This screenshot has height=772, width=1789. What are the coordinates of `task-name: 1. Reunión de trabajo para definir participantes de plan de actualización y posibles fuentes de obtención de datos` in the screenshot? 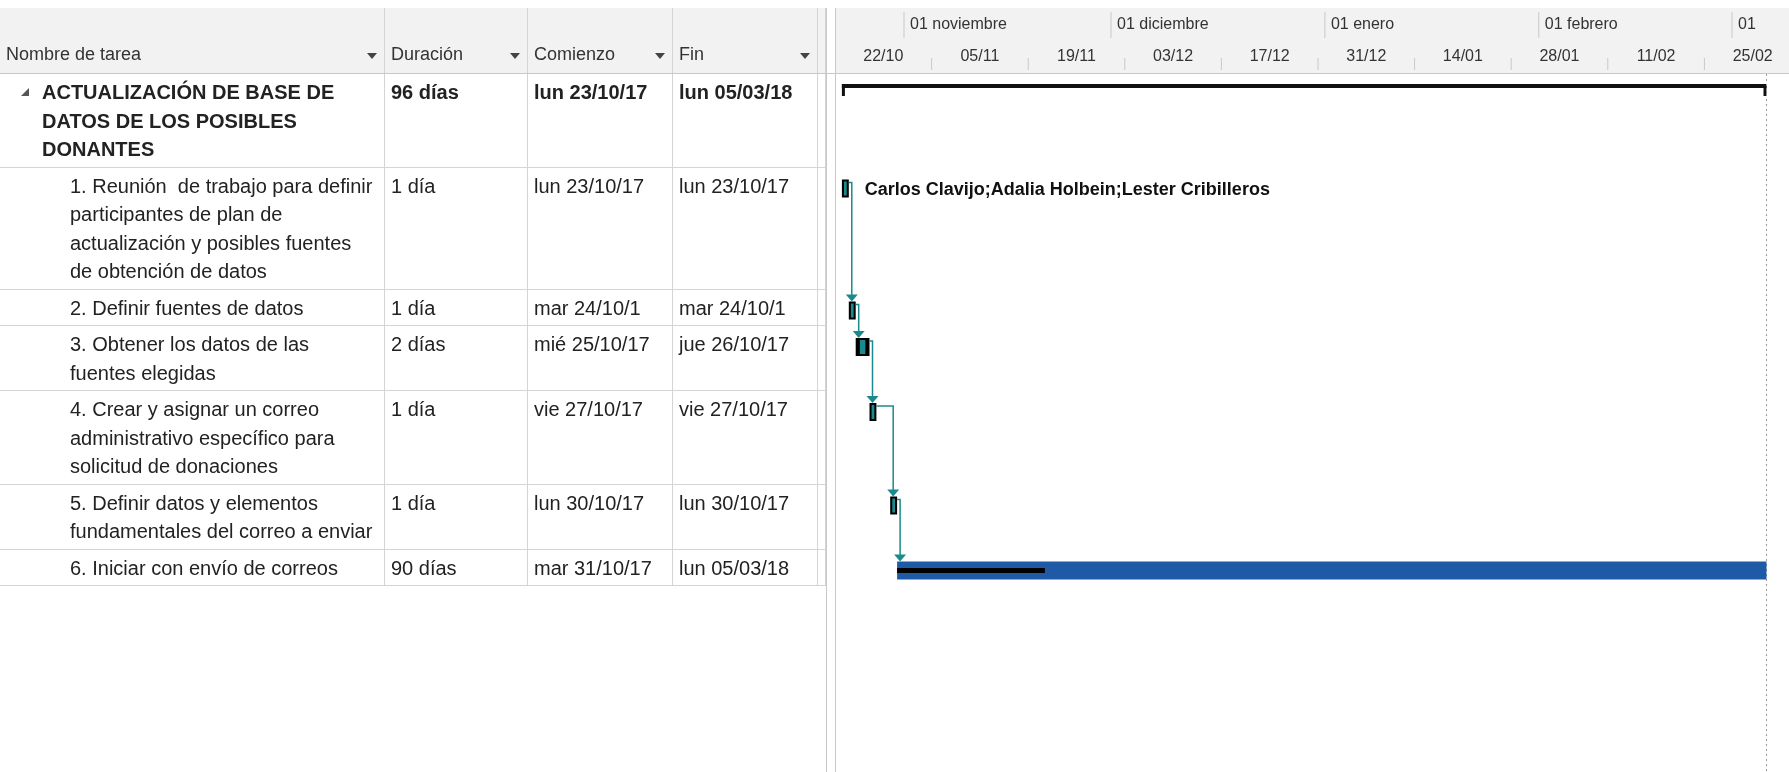 It's located at (222, 228).